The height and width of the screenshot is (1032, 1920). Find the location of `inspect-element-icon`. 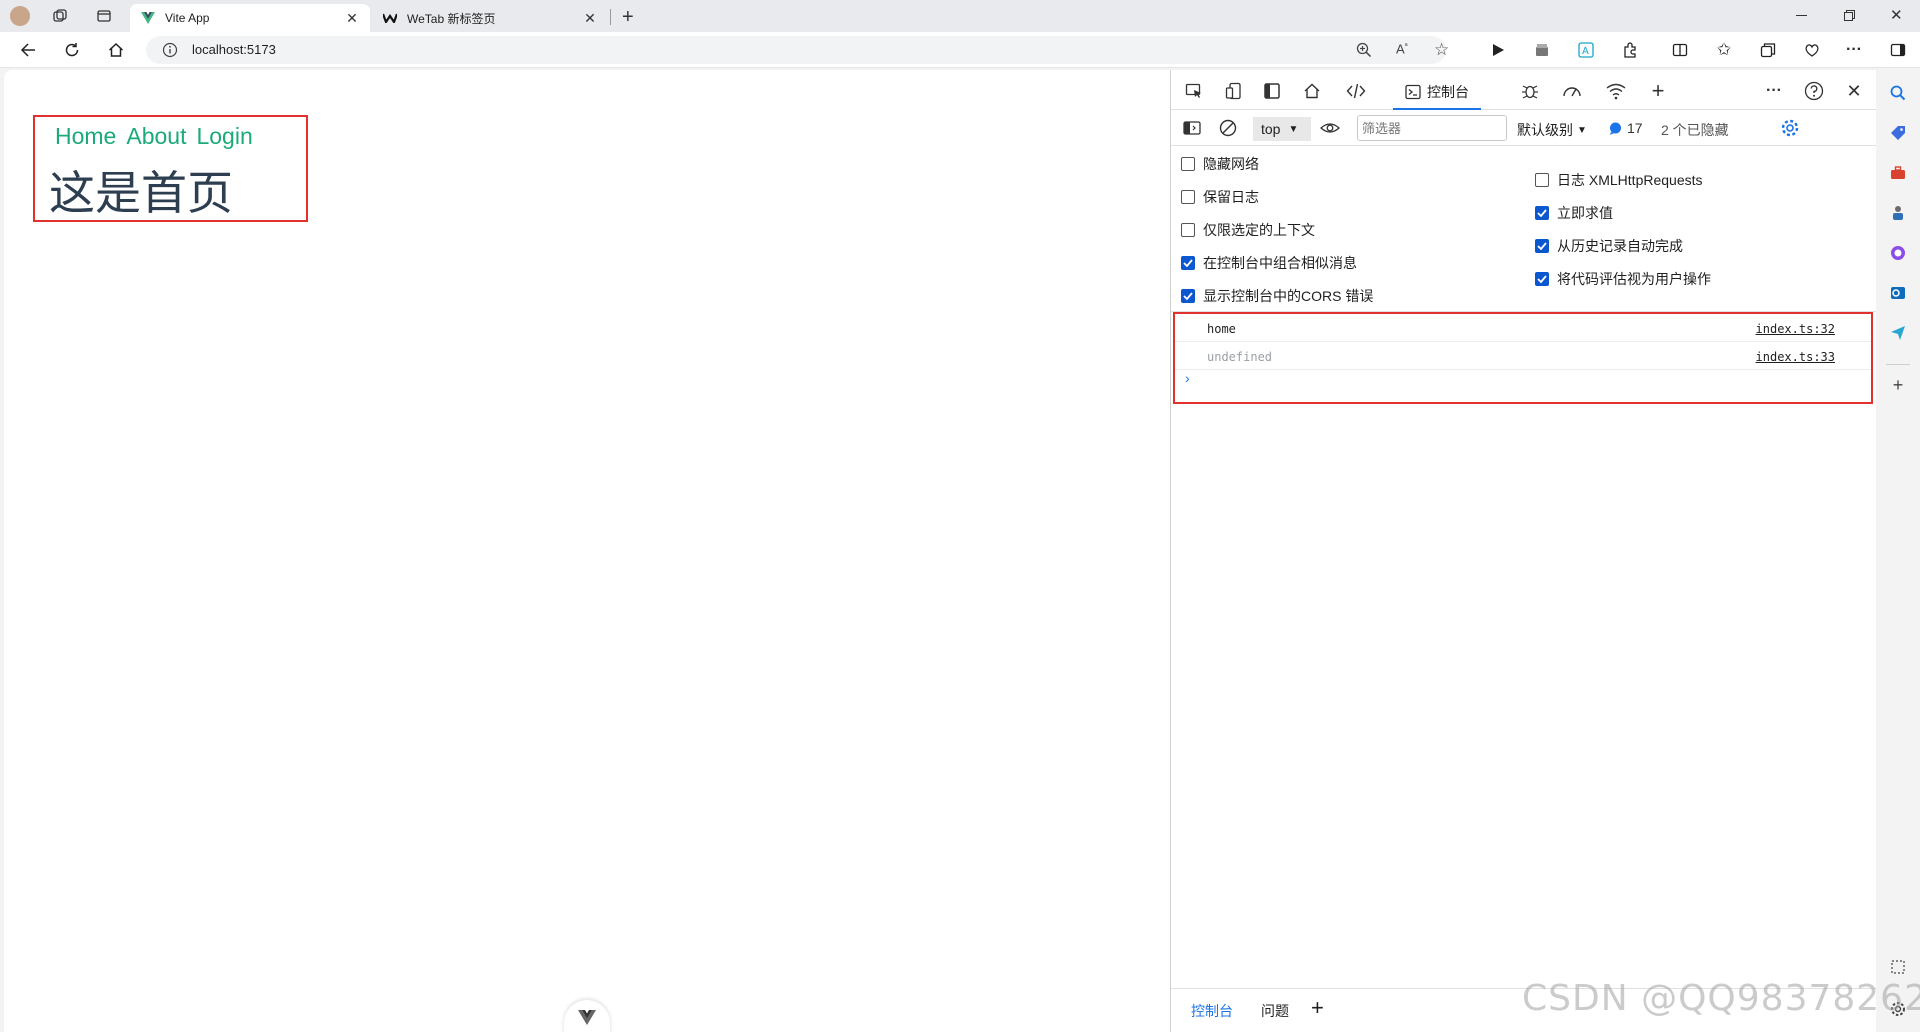

inspect-element-icon is located at coordinates (1194, 91).